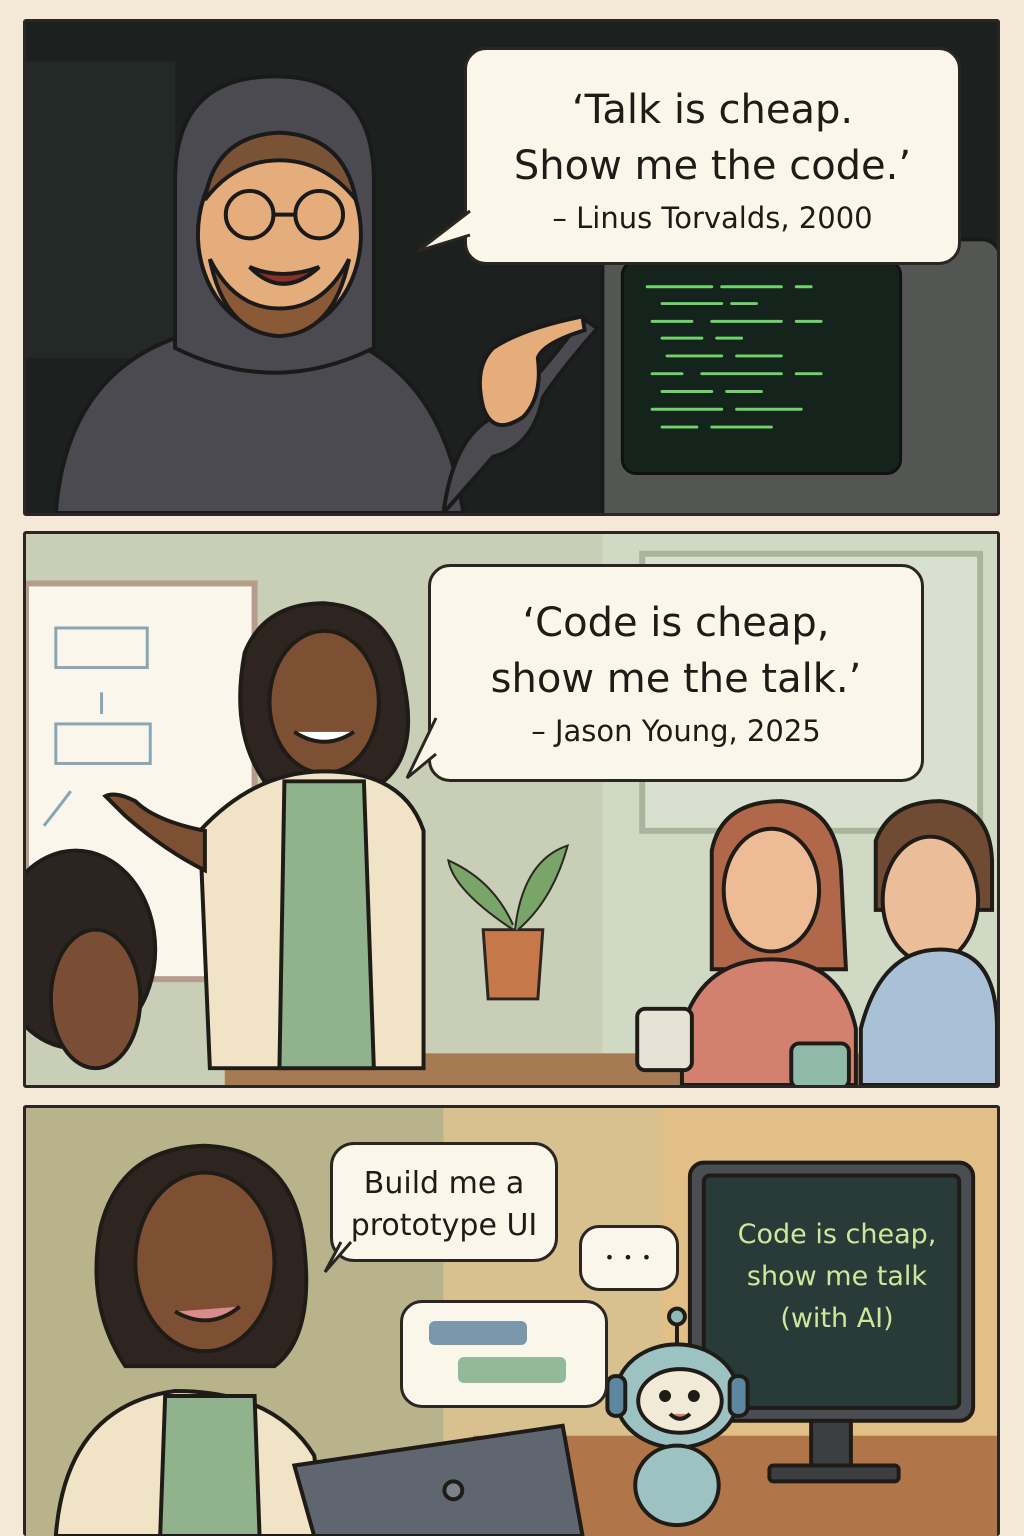 This screenshot has width=1024, height=1536. I want to click on thinking-bubble: • • •, so click(629, 1258).